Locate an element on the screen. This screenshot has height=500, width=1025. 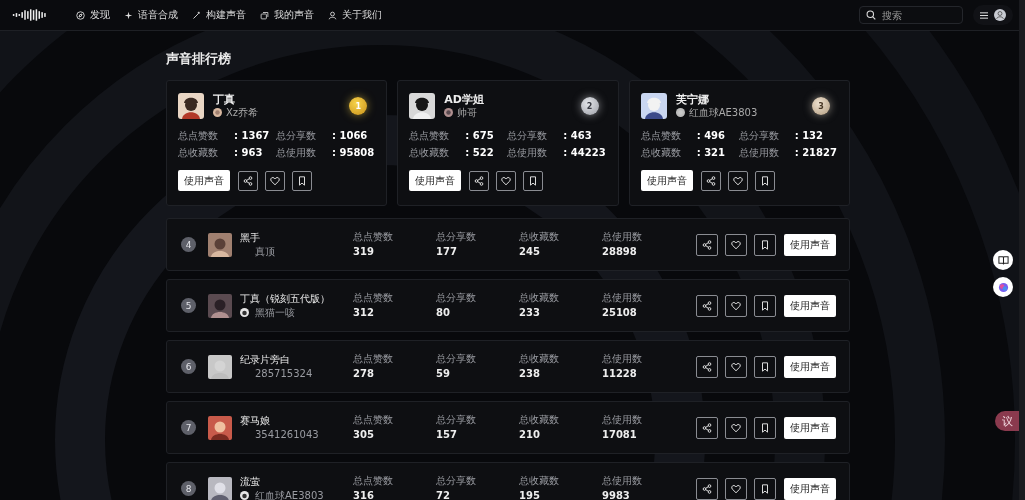
uploader-name: 3541261043 is located at coordinates (287, 434).